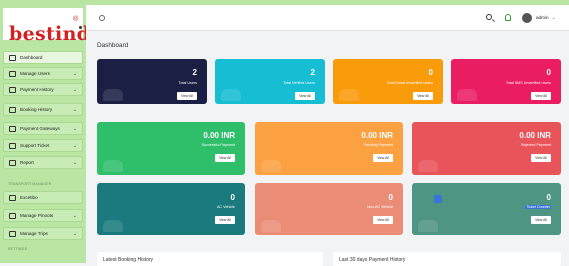 Image resolution: width=569 pixels, height=266 pixels. What do you see at coordinates (18, 249) in the screenshot?
I see `sidebar-section-title: SETTINGS` at bounding box center [18, 249].